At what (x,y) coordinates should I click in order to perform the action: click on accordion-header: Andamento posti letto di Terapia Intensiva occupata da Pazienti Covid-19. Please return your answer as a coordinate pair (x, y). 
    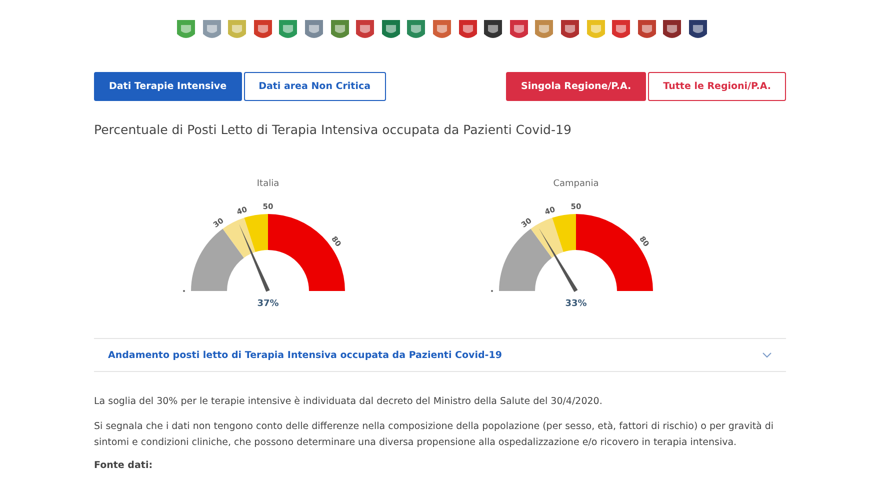
    Looking at the image, I should click on (440, 355).